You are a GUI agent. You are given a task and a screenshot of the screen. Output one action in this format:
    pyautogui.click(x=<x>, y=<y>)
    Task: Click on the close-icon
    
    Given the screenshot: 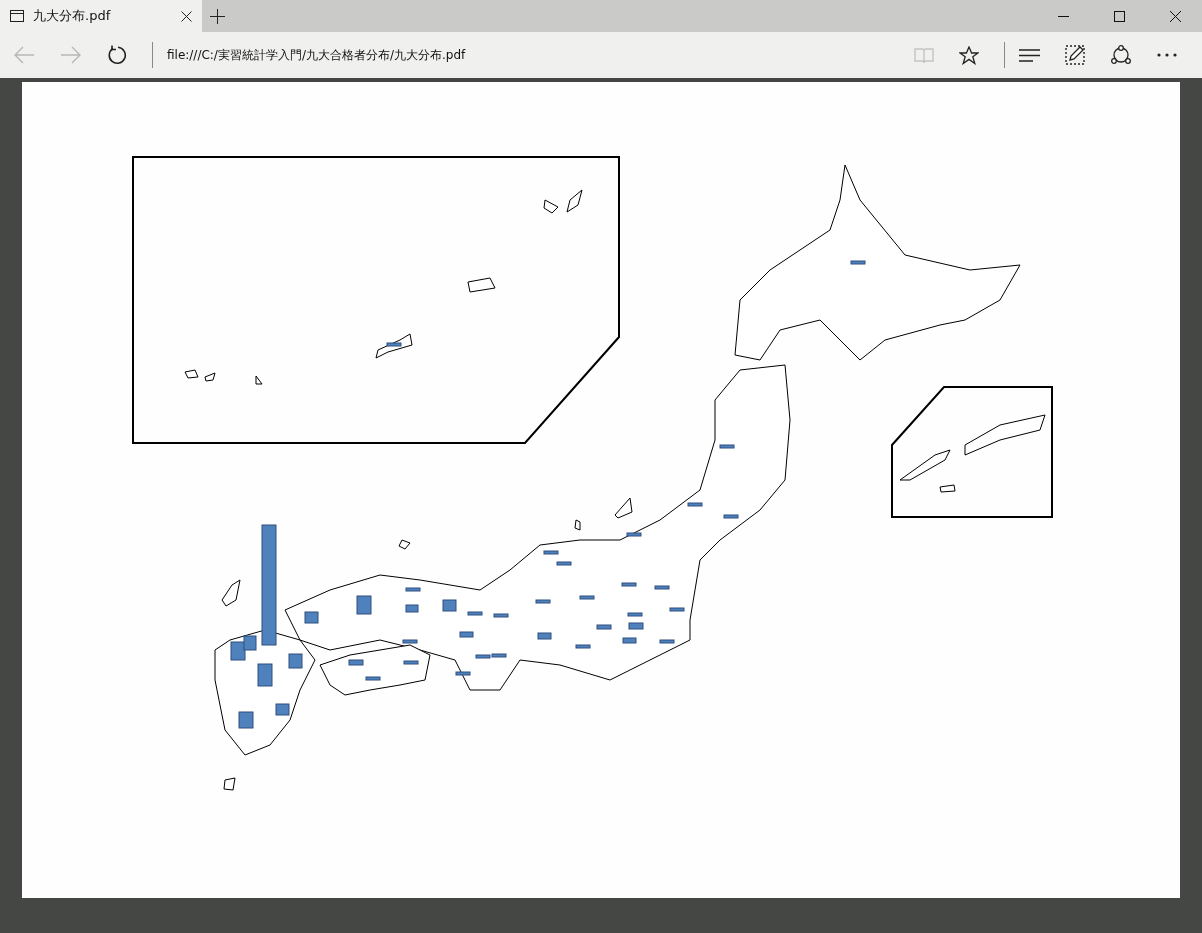 What is the action you would take?
    pyautogui.click(x=1175, y=16)
    